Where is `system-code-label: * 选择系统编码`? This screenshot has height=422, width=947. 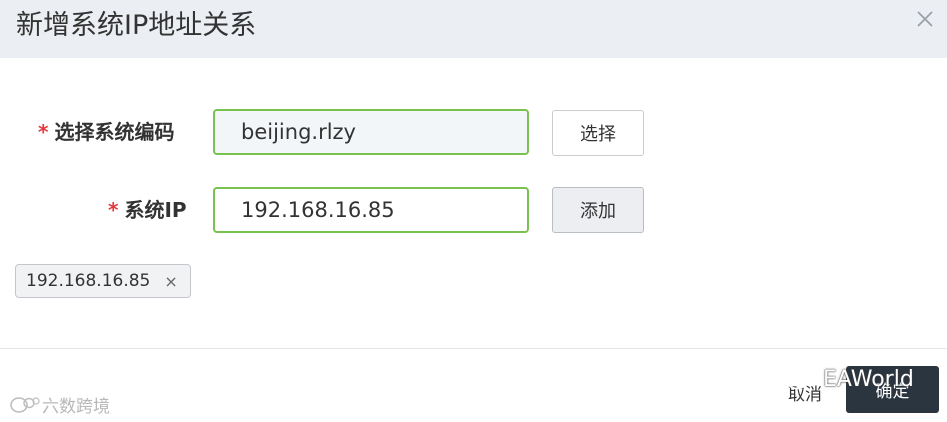 system-code-label: * 选择系统编码 is located at coordinates (106, 132).